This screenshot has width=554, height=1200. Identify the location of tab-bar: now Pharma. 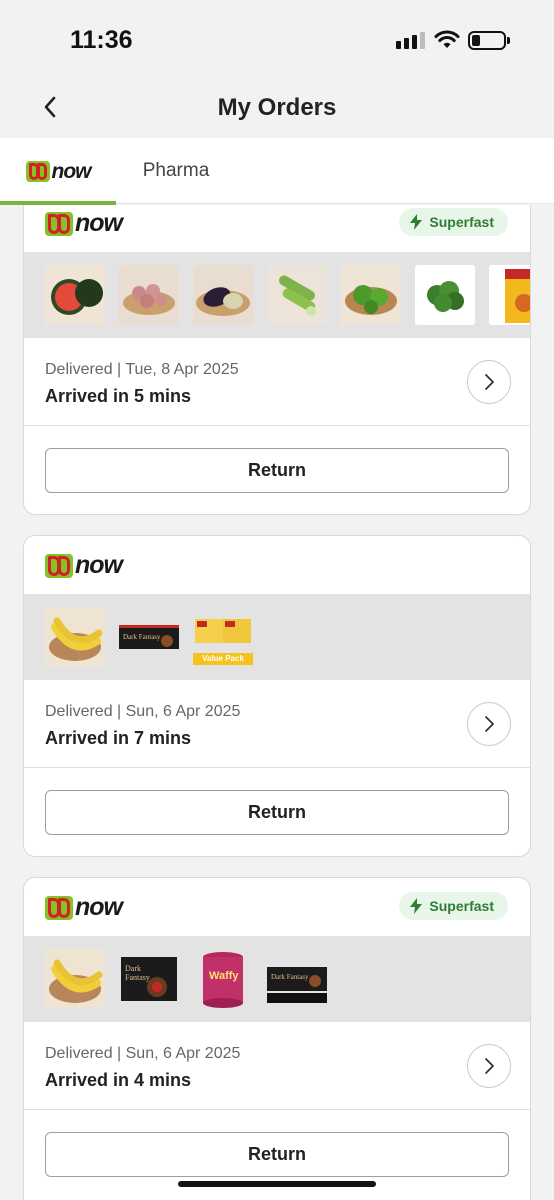
(277, 171).